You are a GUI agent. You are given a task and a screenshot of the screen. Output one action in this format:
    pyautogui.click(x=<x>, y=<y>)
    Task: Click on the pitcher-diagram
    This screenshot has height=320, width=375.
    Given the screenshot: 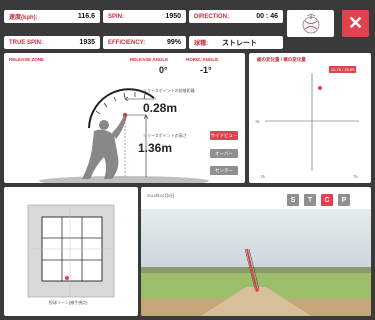 What is the action you would take?
    pyautogui.click(x=124, y=135)
    